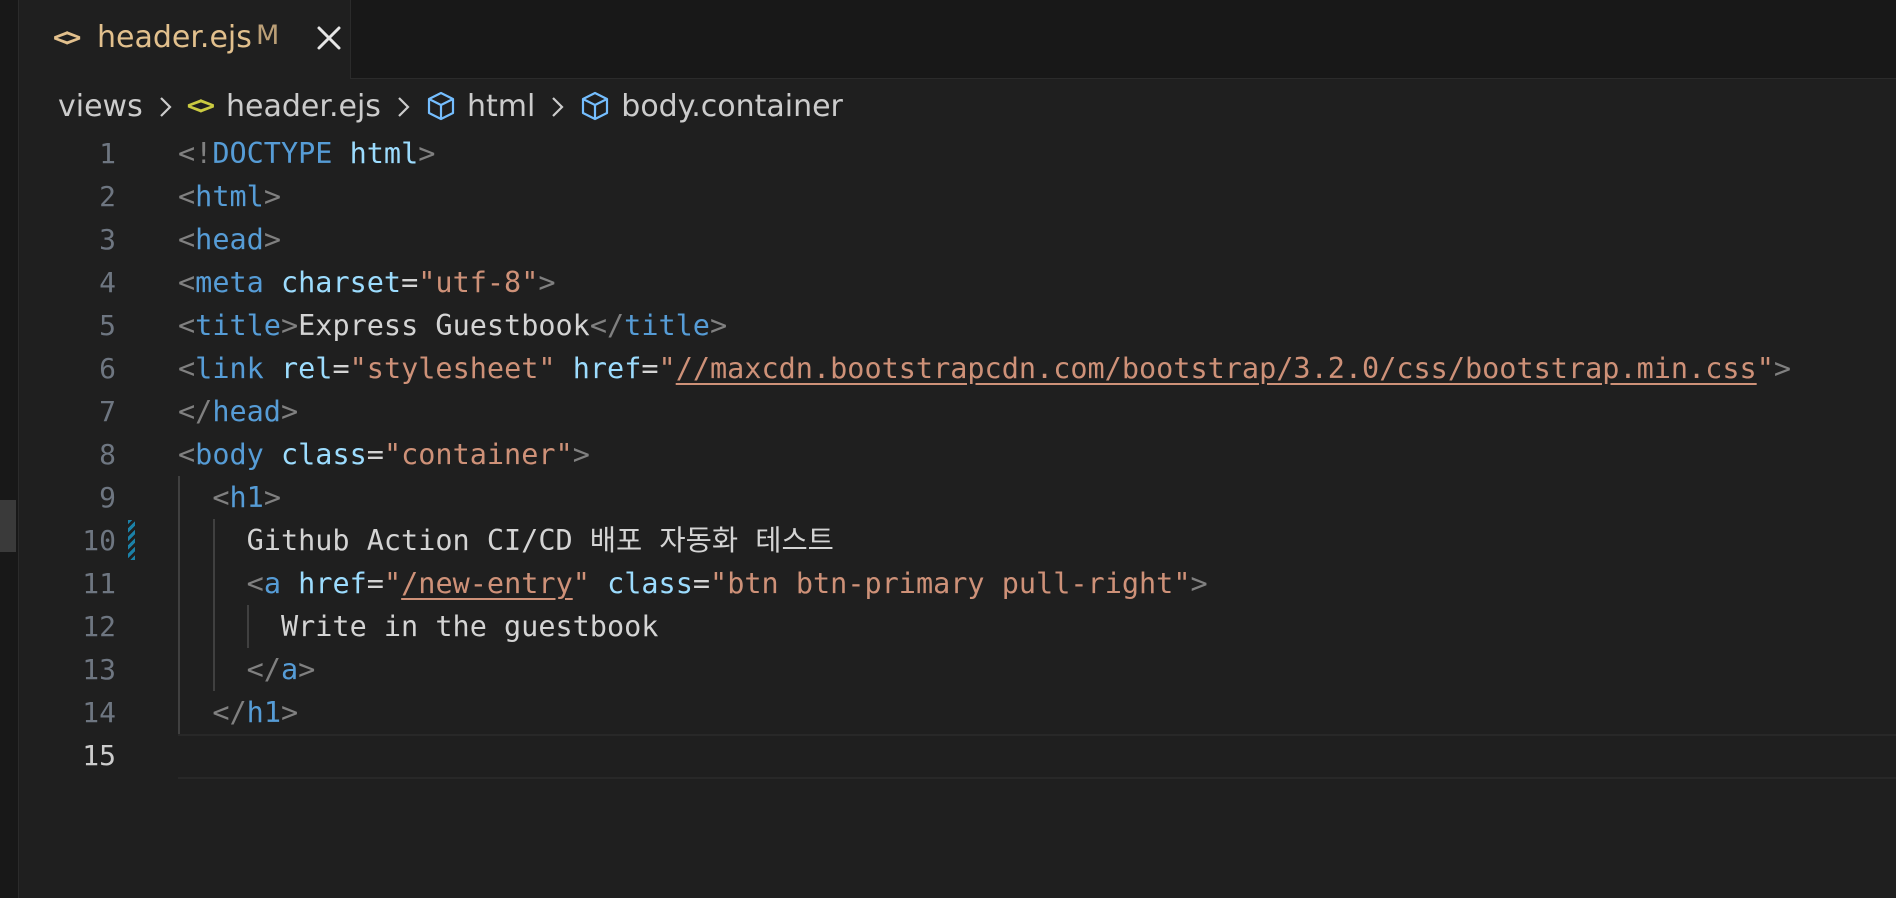 The height and width of the screenshot is (898, 1896). Describe the element at coordinates (948, 712) in the screenshot. I see `code-line: 14 </h1>` at that location.